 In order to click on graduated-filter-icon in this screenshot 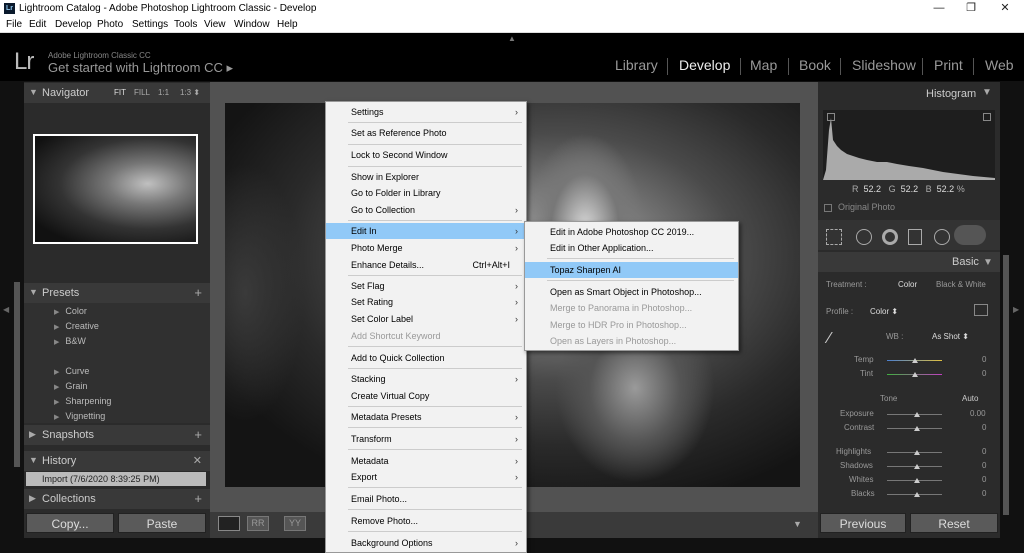, I will do `click(915, 237)`.